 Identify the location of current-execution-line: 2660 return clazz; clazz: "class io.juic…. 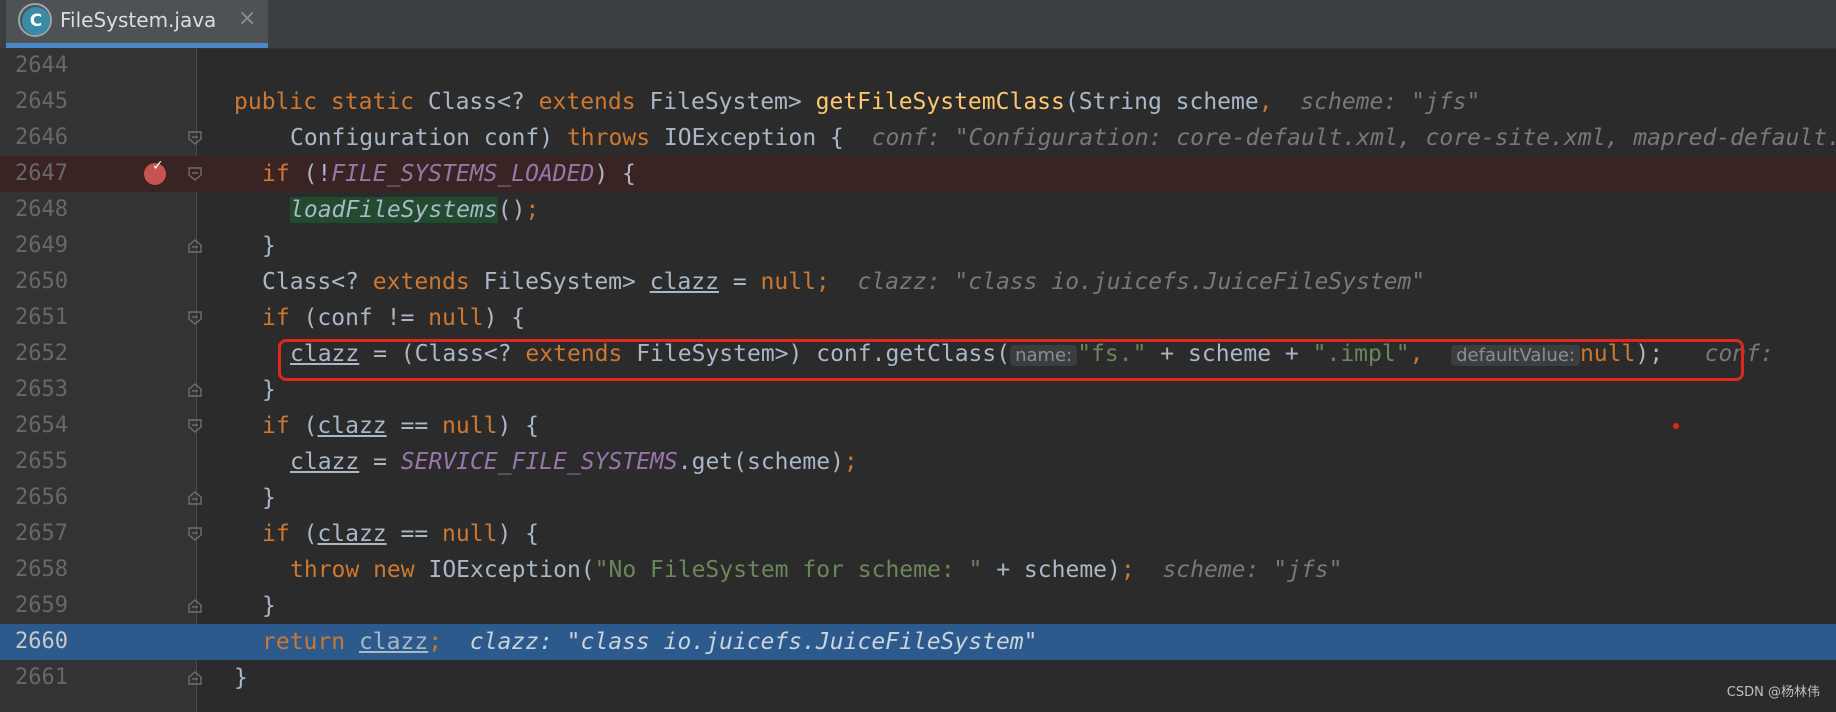
(918, 642).